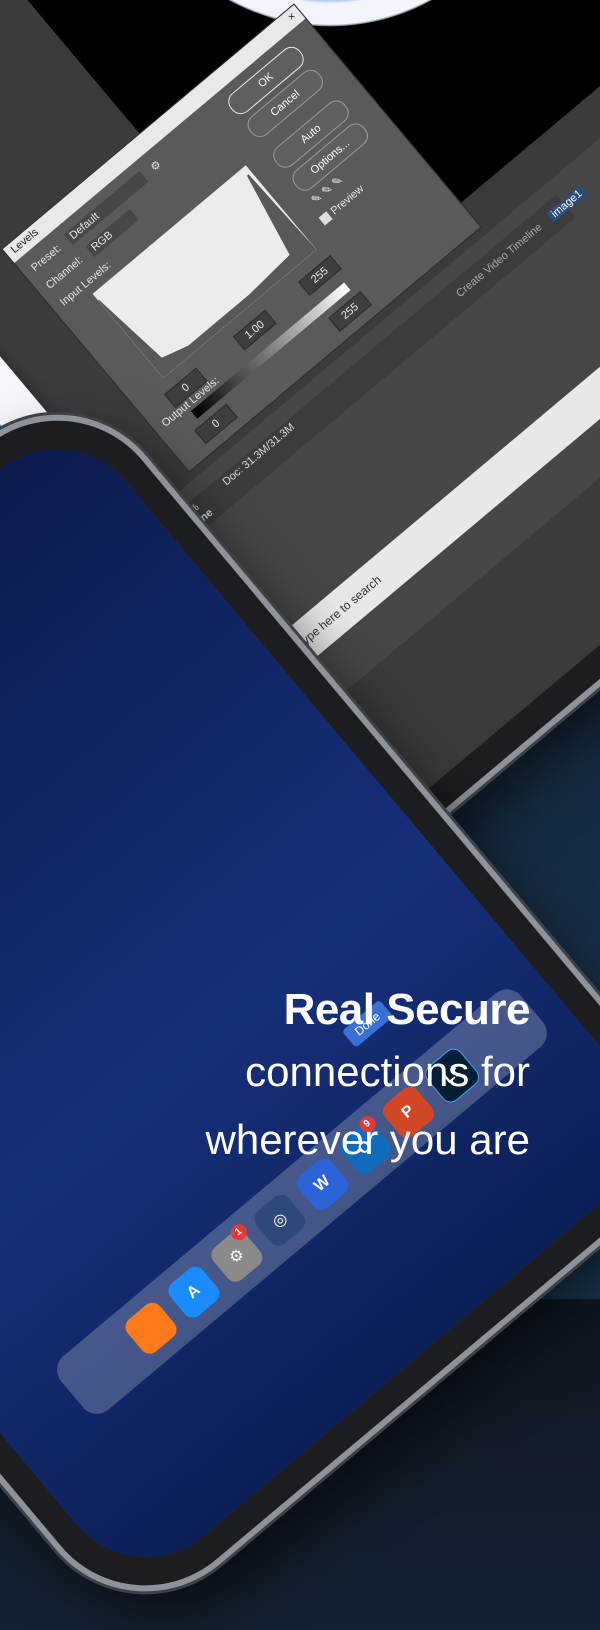  What do you see at coordinates (155, 166) in the screenshot?
I see `gear-icon: ⚙` at bounding box center [155, 166].